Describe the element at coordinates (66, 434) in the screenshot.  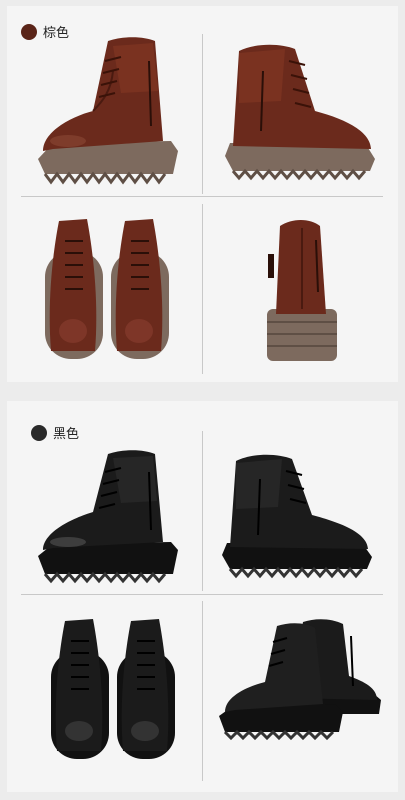
I see `black-color-text: 黑色` at that location.